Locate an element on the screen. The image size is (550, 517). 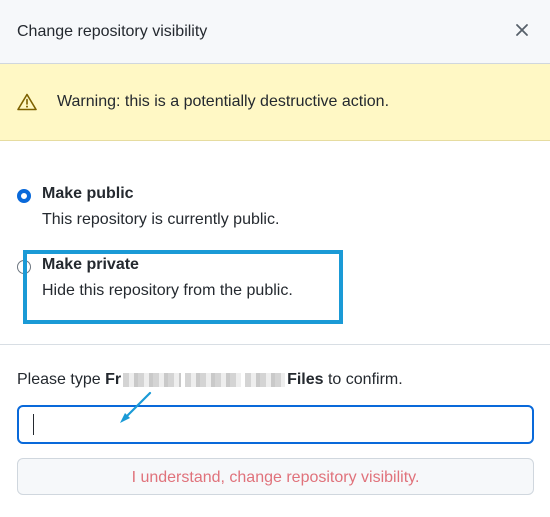
option-desc-public: This repository is currently public. is located at coordinates (161, 219).